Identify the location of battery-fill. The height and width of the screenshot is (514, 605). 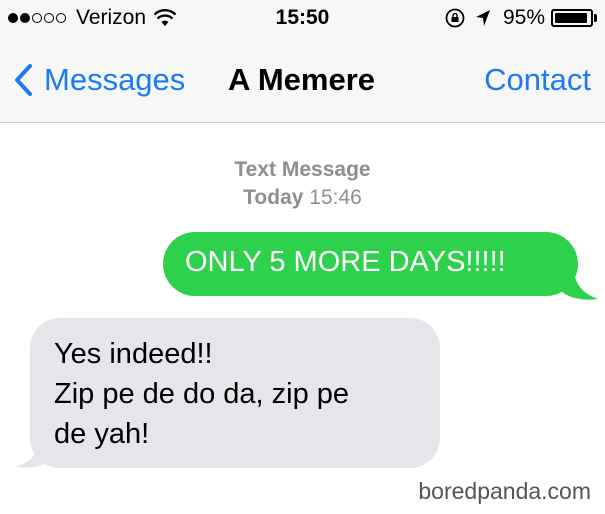
(571, 18).